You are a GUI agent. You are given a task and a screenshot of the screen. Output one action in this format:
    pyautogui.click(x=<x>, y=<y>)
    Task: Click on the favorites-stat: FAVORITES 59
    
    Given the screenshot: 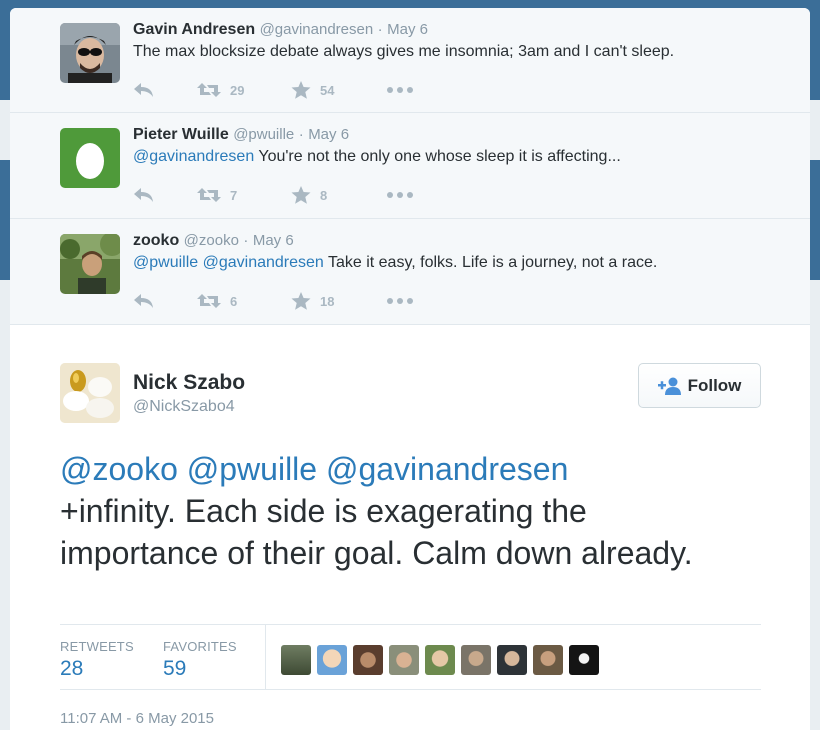 What is the action you would take?
    pyautogui.click(x=200, y=660)
    